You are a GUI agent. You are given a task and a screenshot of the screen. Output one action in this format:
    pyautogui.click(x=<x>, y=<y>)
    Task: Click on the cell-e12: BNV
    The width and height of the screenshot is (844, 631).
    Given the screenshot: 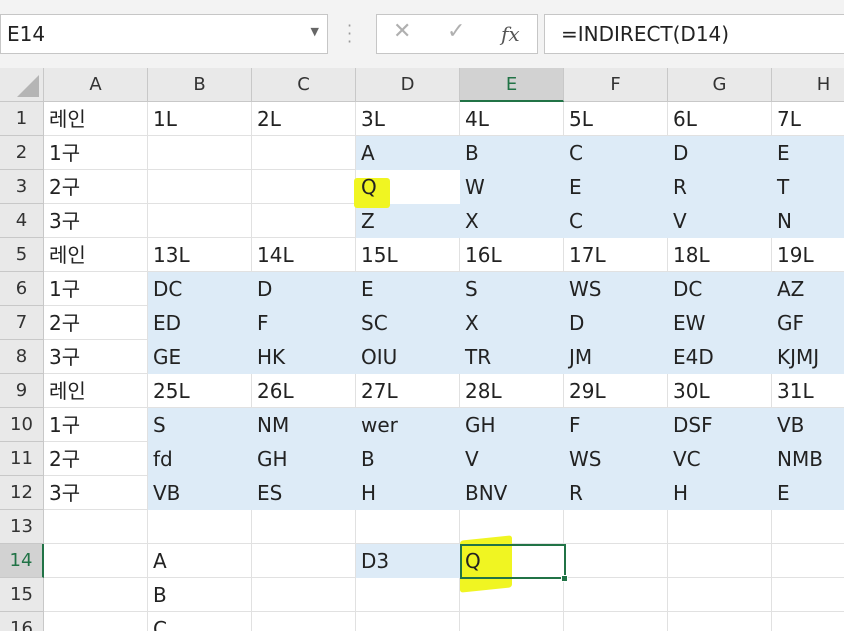 What is the action you would take?
    pyautogui.click(x=512, y=493)
    